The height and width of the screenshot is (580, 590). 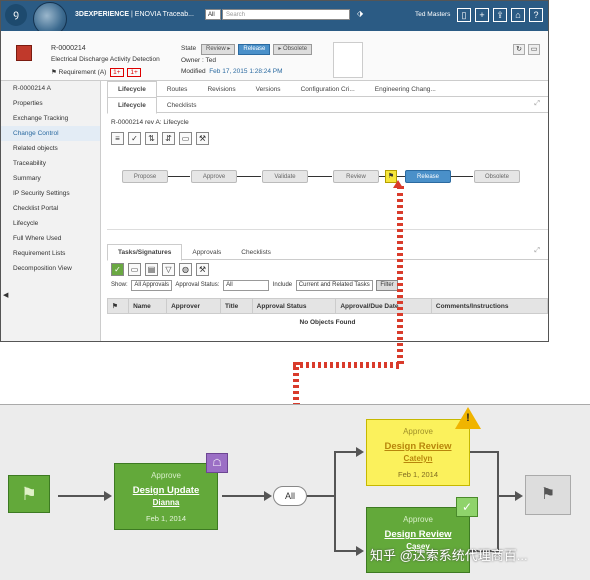 What do you see at coordinates (497, 176) in the screenshot?
I see `state-obsolete: Obsolete` at bounding box center [497, 176].